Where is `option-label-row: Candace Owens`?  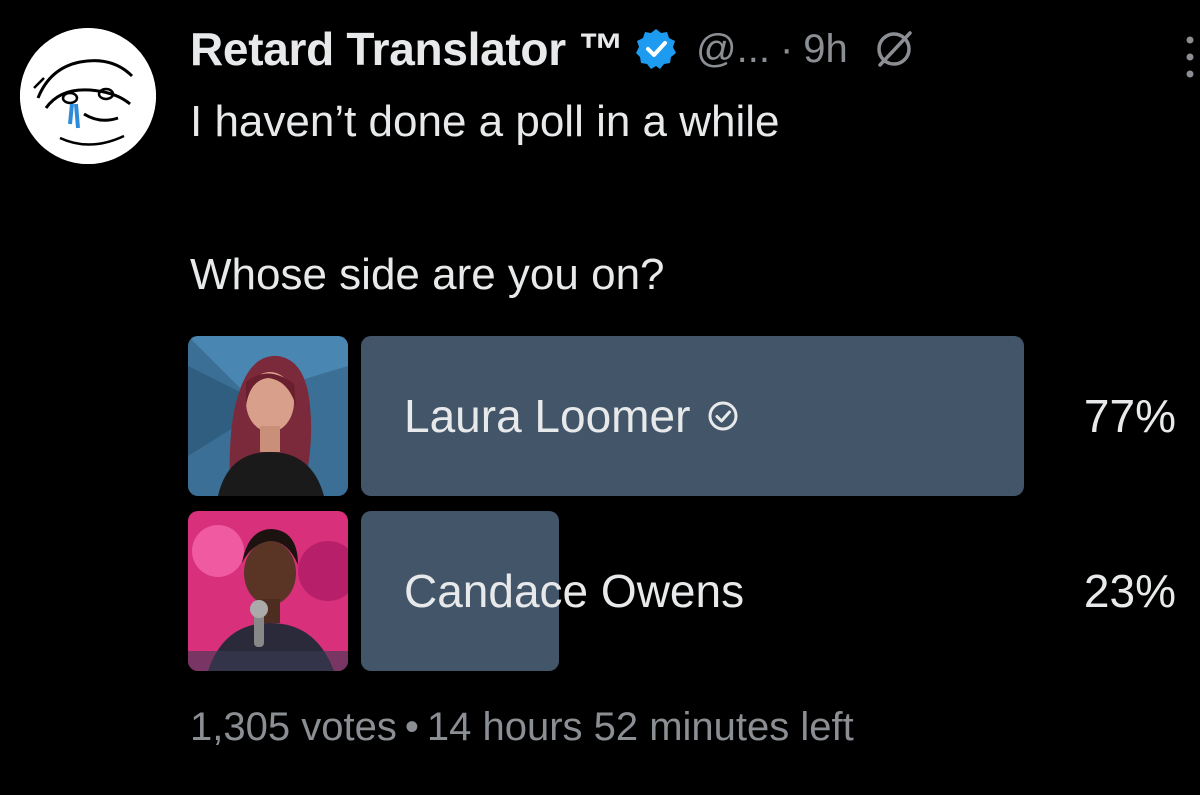
option-label-row: Candace Owens is located at coordinates (574, 591).